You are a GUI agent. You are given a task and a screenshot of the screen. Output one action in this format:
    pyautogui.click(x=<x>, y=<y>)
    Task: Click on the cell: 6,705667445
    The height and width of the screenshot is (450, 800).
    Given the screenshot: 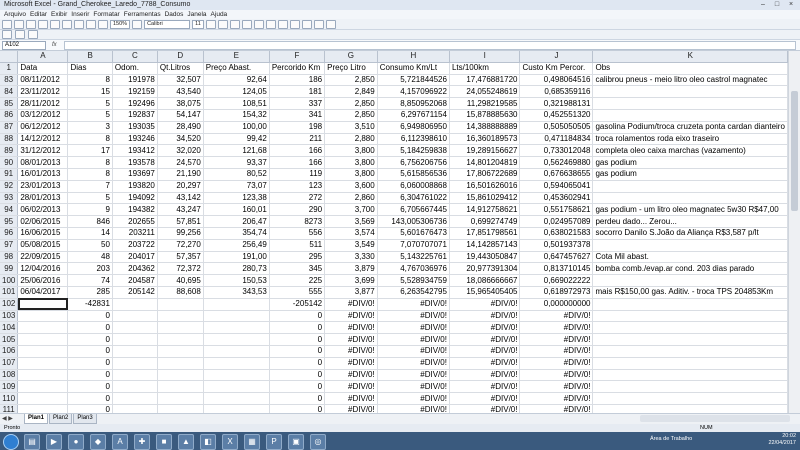 What is the action you would take?
    pyautogui.click(x=413, y=210)
    